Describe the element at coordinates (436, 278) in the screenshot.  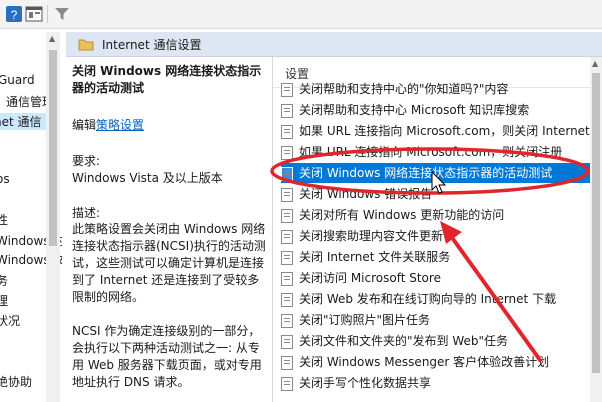
I see `setting-row: 关闭访问 Microsoft Store` at that location.